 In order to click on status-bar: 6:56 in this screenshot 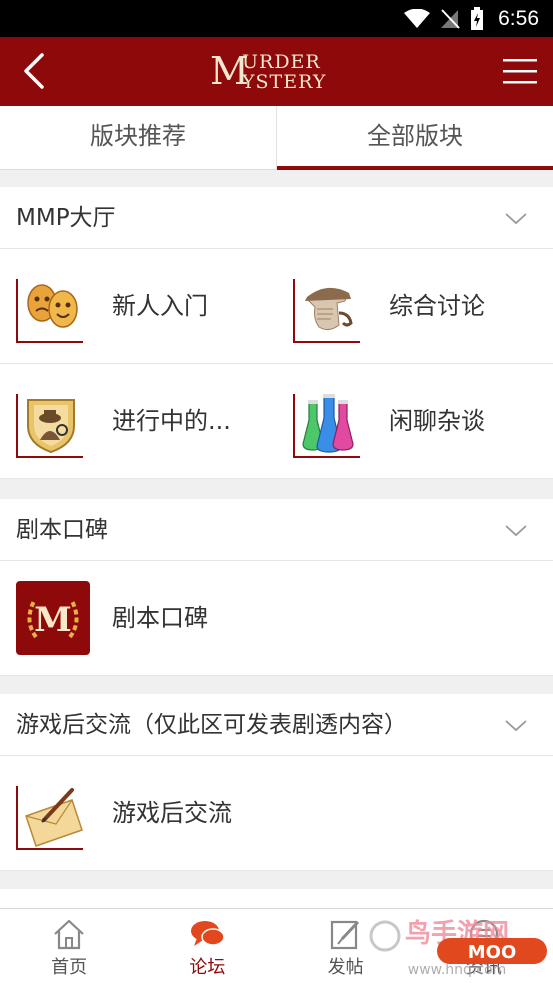, I will do `click(276, 18)`.